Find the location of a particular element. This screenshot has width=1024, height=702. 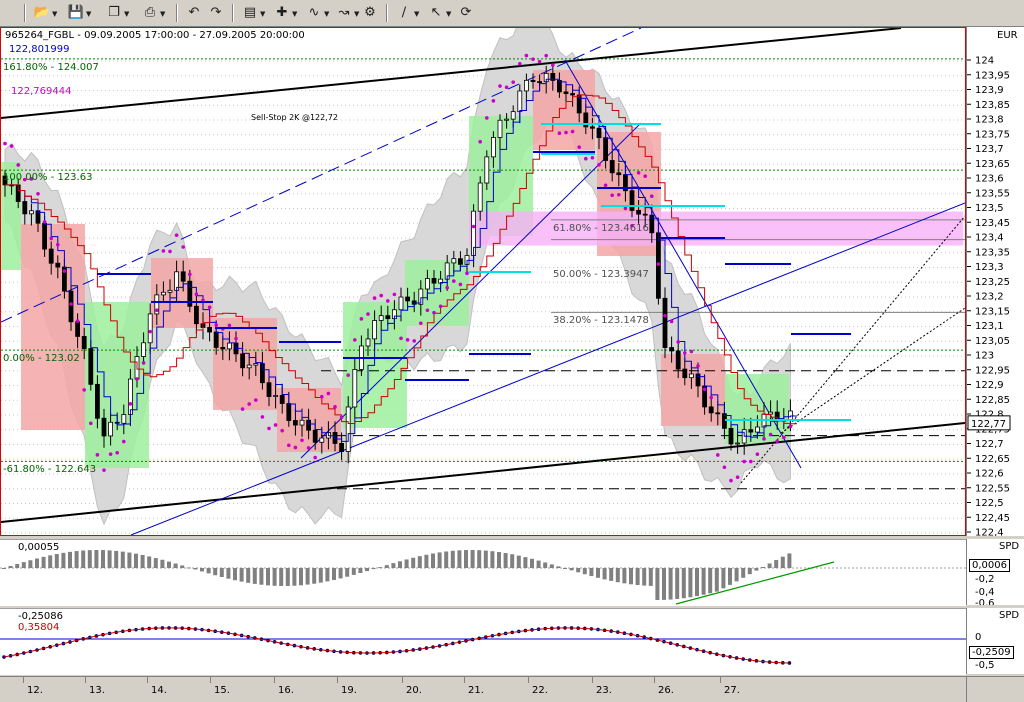

price-tick-label: 124 is located at coordinates (984, 61).